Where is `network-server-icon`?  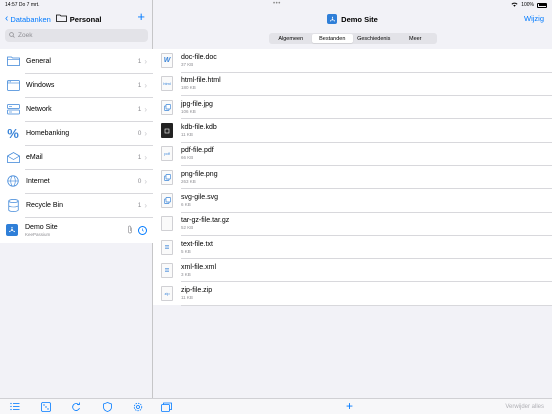 network-server-icon is located at coordinates (13, 109).